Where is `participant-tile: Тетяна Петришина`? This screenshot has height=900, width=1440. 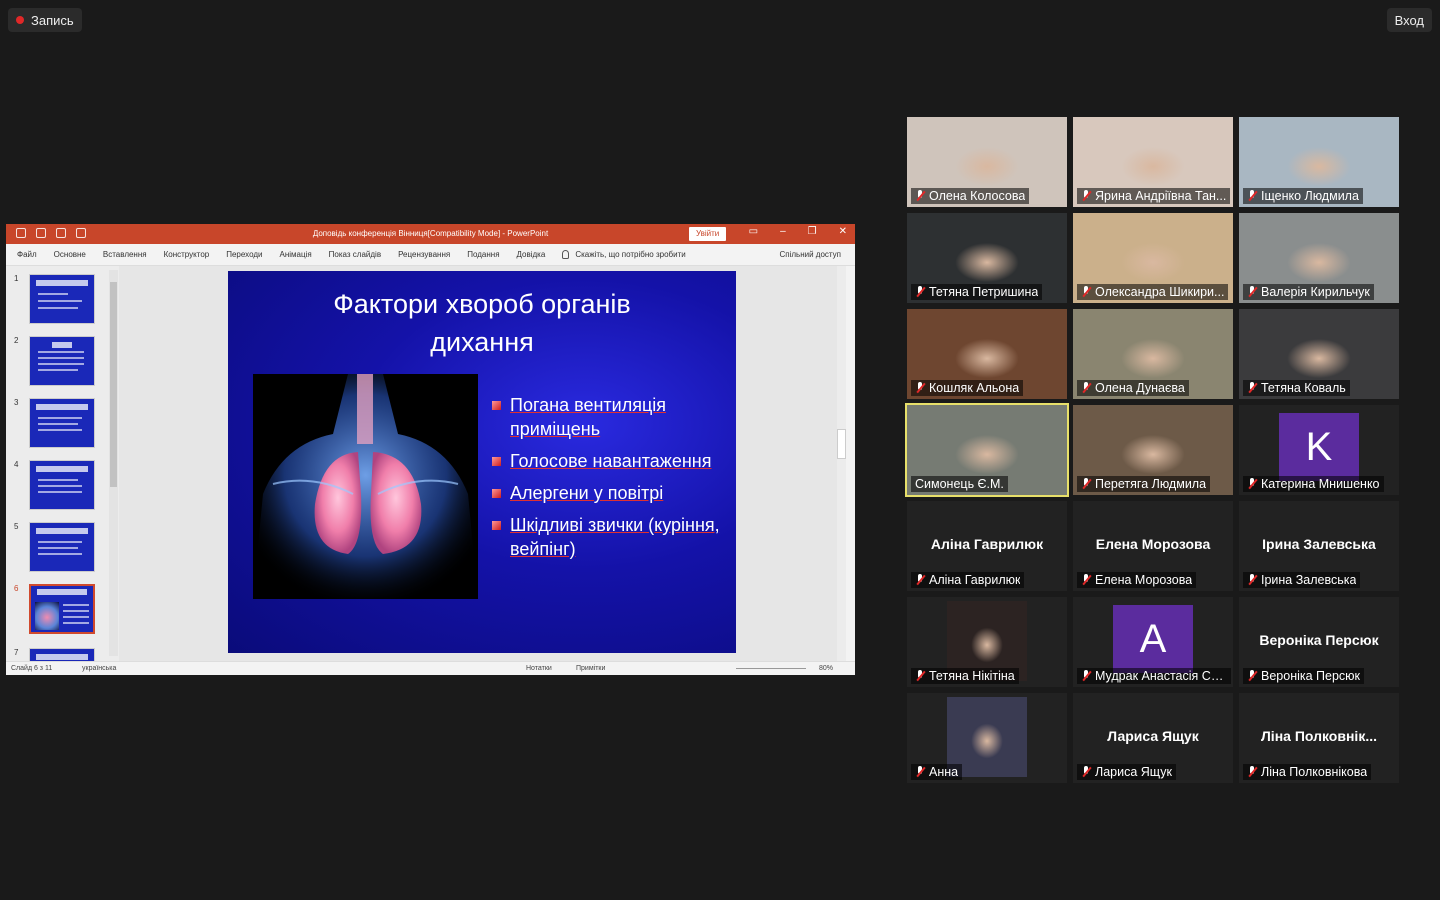 participant-tile: Тетяна Петришина is located at coordinates (987, 258).